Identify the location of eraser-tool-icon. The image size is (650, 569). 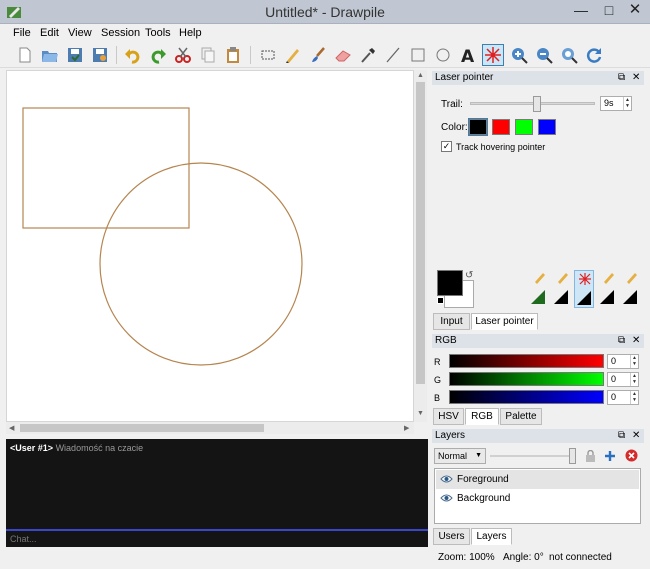
(343, 55).